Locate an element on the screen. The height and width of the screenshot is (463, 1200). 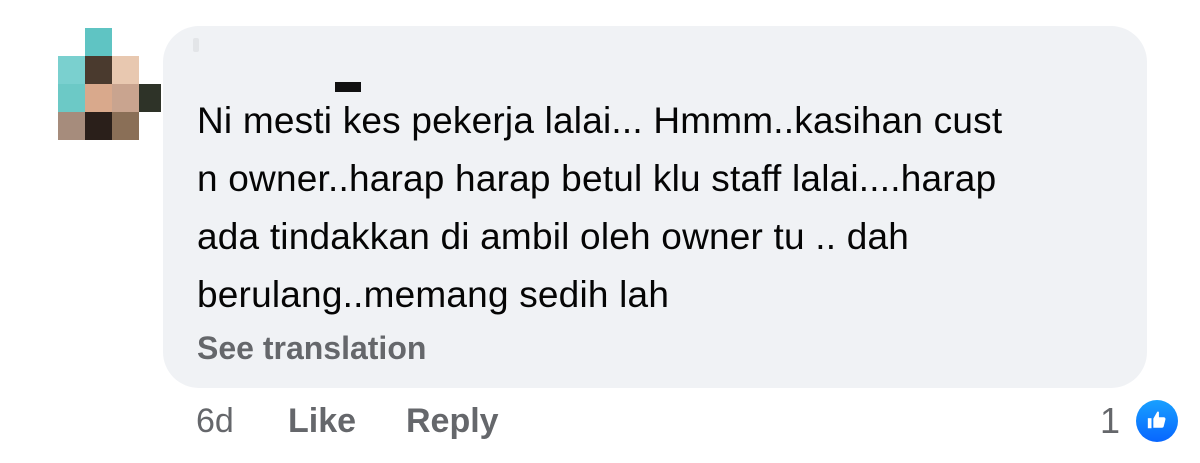
comment-line: berulang..memang sedih lah is located at coordinates (433, 294).